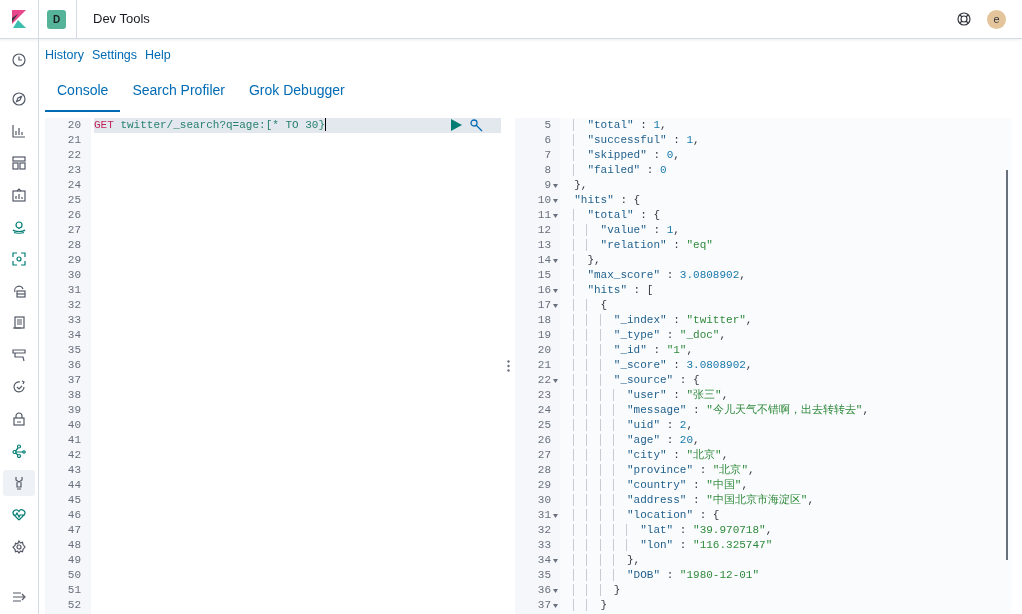 The height and width of the screenshot is (614, 1022). What do you see at coordinates (19, 99) in the screenshot?
I see `compass-icon` at bounding box center [19, 99].